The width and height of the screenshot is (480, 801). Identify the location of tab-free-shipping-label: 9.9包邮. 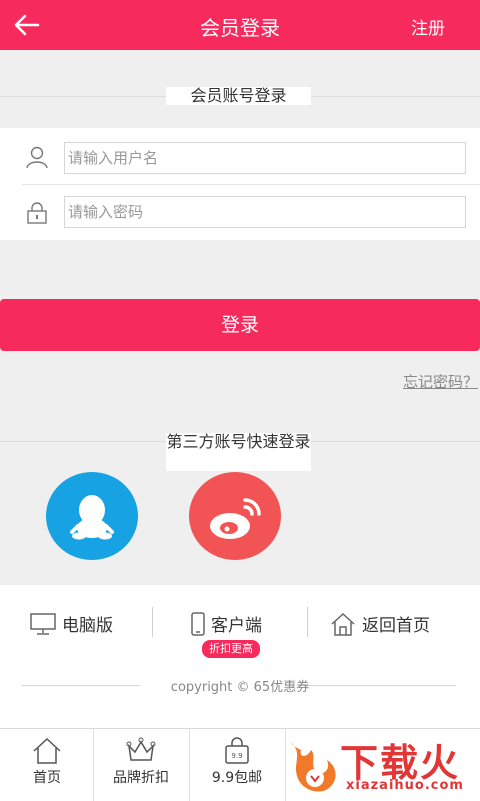
(237, 778).